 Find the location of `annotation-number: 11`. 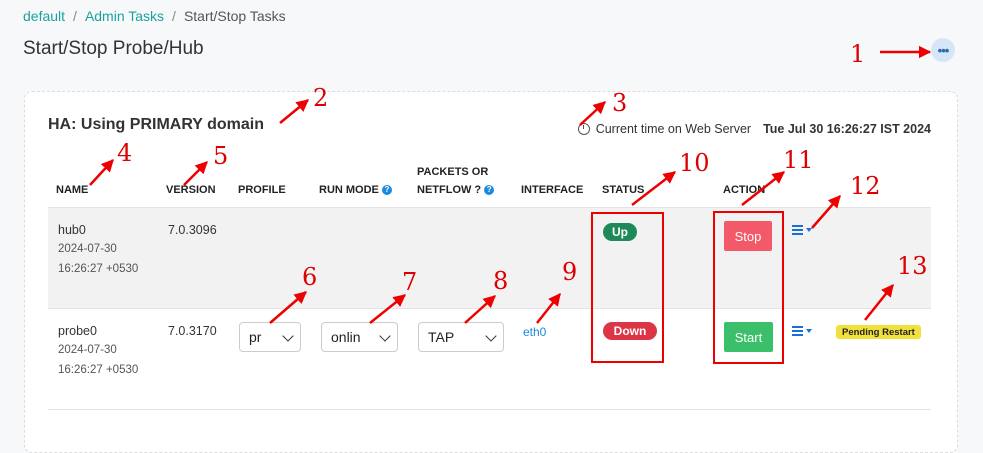

annotation-number: 11 is located at coordinates (798, 160).